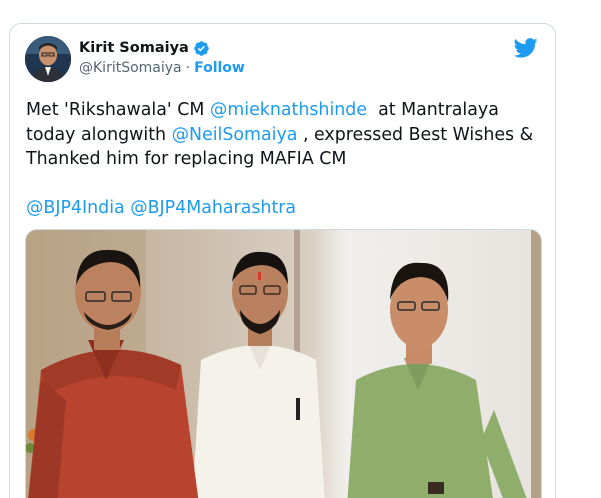 Image resolution: width=601 pixels, height=498 pixels. I want to click on avatar-image, so click(48, 59).